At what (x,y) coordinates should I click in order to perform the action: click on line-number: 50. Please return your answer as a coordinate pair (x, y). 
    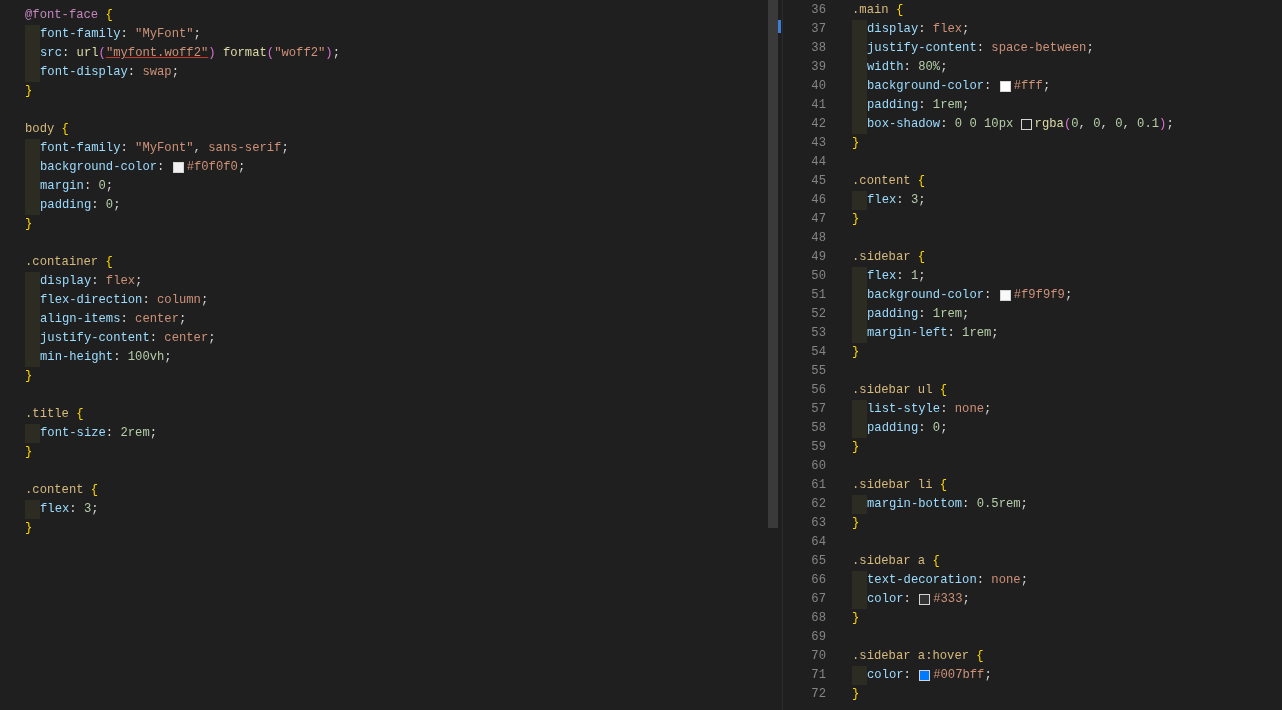
    Looking at the image, I should click on (818, 276).